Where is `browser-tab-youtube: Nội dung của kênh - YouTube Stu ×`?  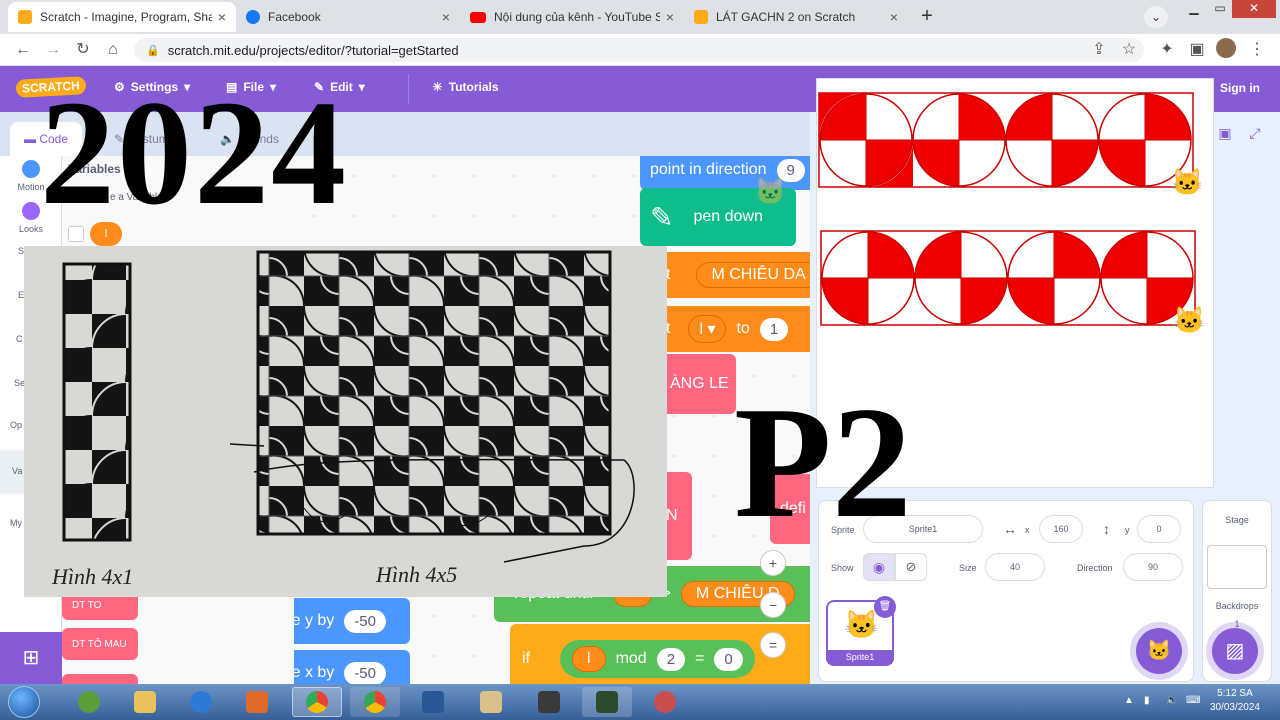
browser-tab-youtube: Nội dung của kênh - YouTube Stu × is located at coordinates (572, 17).